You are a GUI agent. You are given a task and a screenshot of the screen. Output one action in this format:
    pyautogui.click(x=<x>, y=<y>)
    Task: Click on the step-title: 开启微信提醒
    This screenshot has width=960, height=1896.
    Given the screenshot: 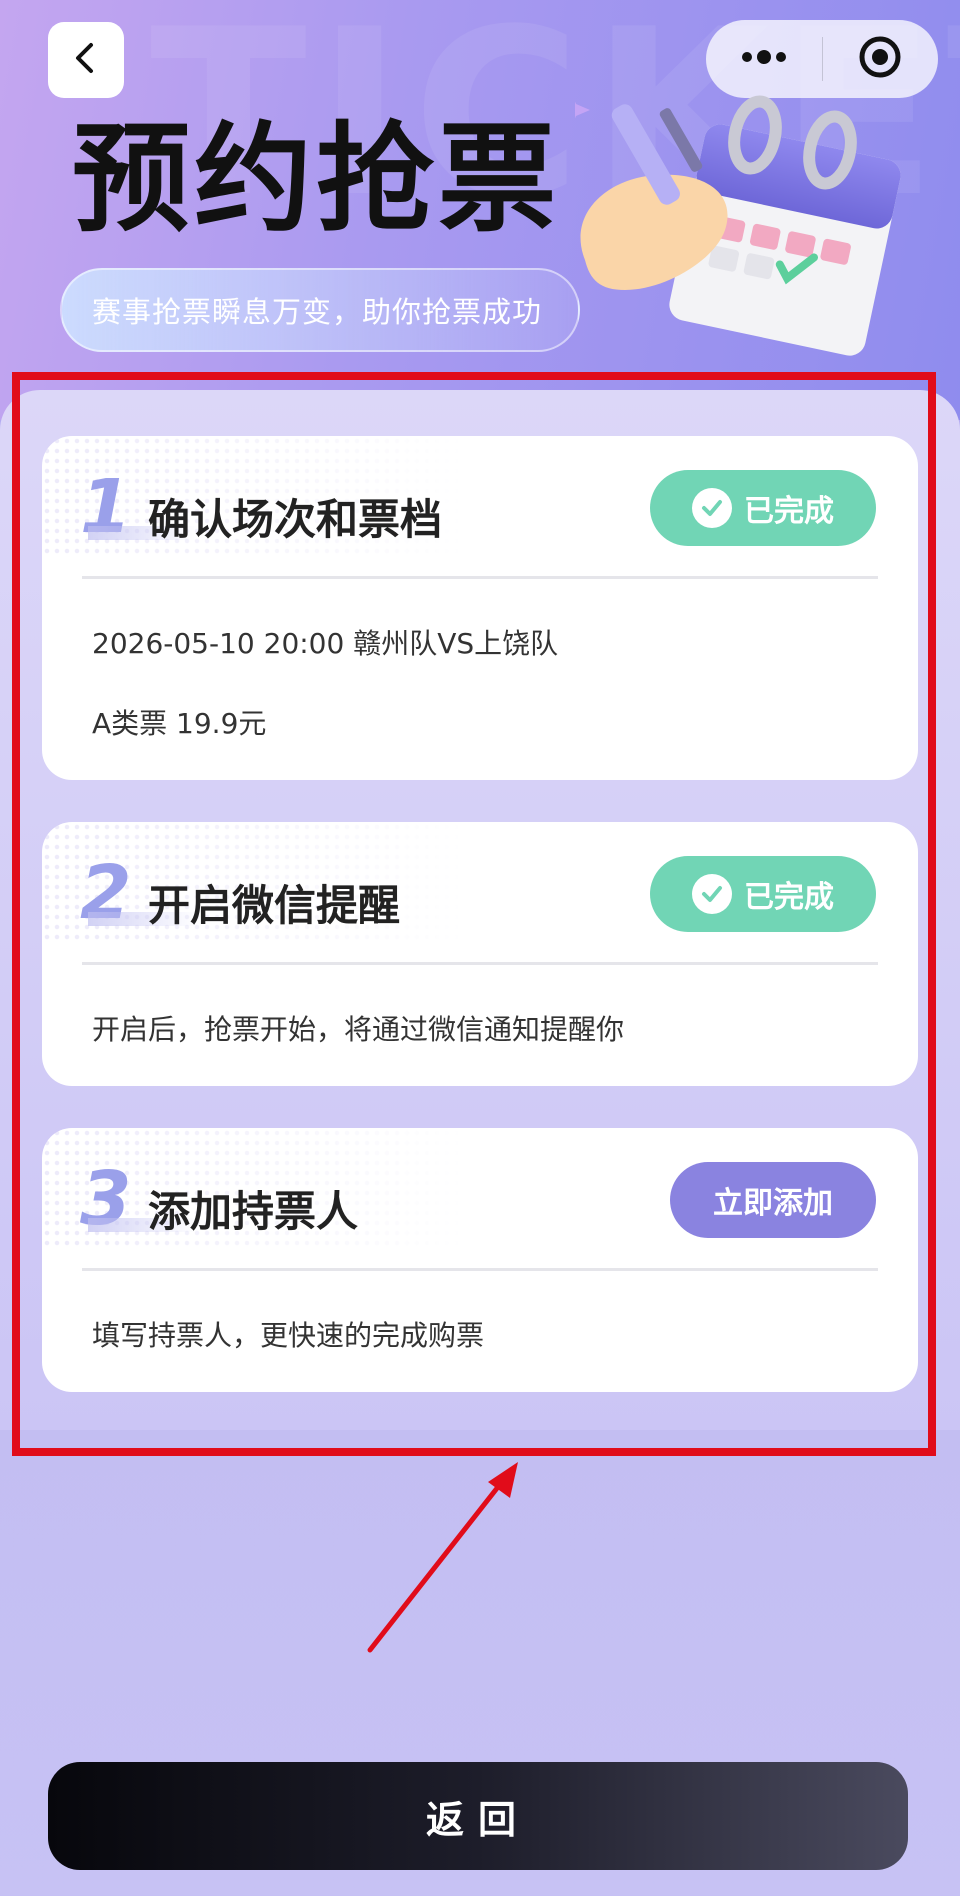 What is the action you would take?
    pyautogui.click(x=274, y=905)
    